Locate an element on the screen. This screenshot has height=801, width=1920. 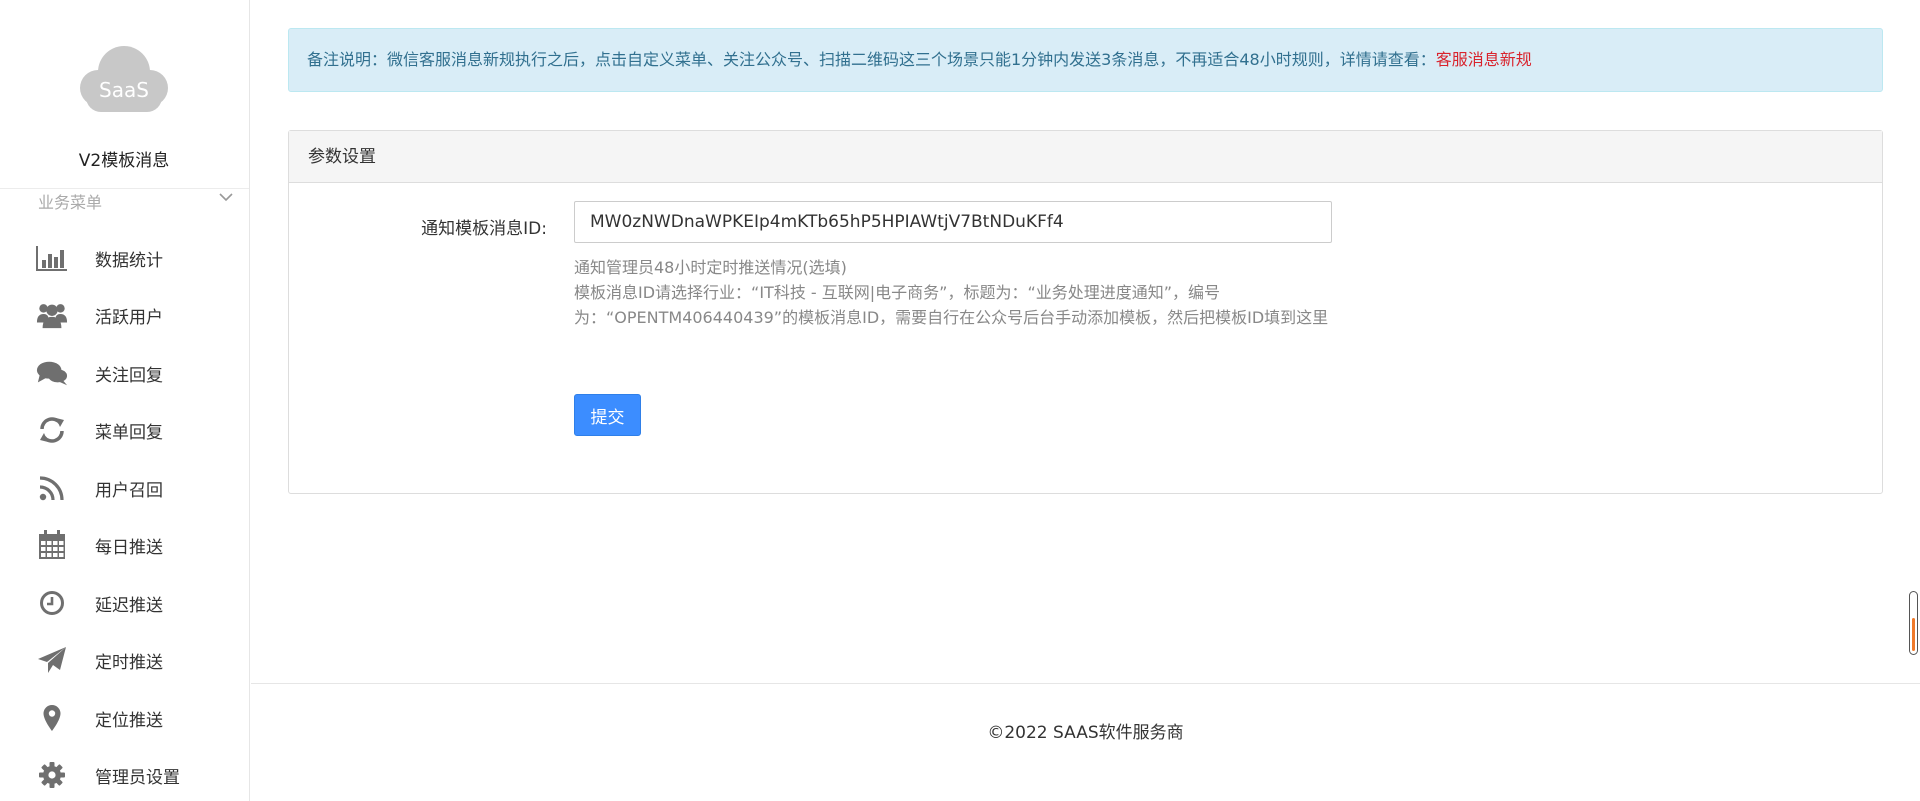
sidebar-item-daily-push: 每日推送 is located at coordinates (124, 545).